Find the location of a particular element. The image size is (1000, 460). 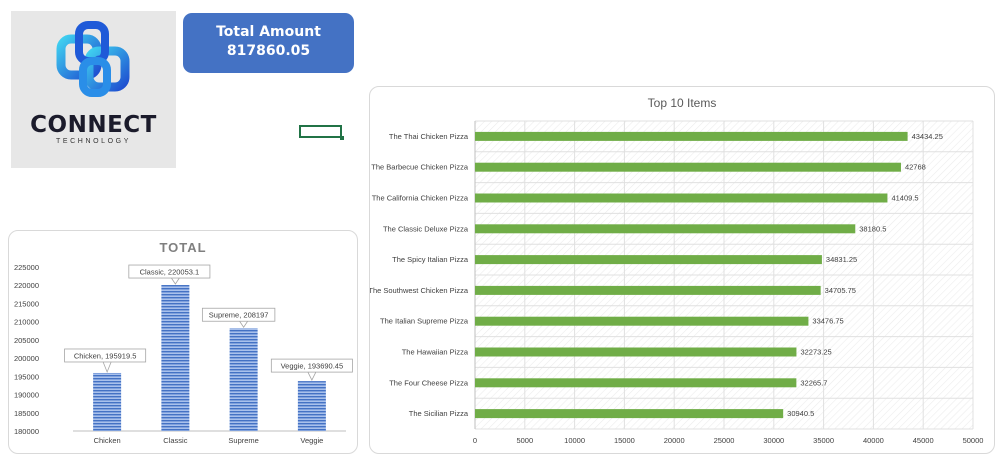

x-tick-label: 15000 is located at coordinates (624, 440).